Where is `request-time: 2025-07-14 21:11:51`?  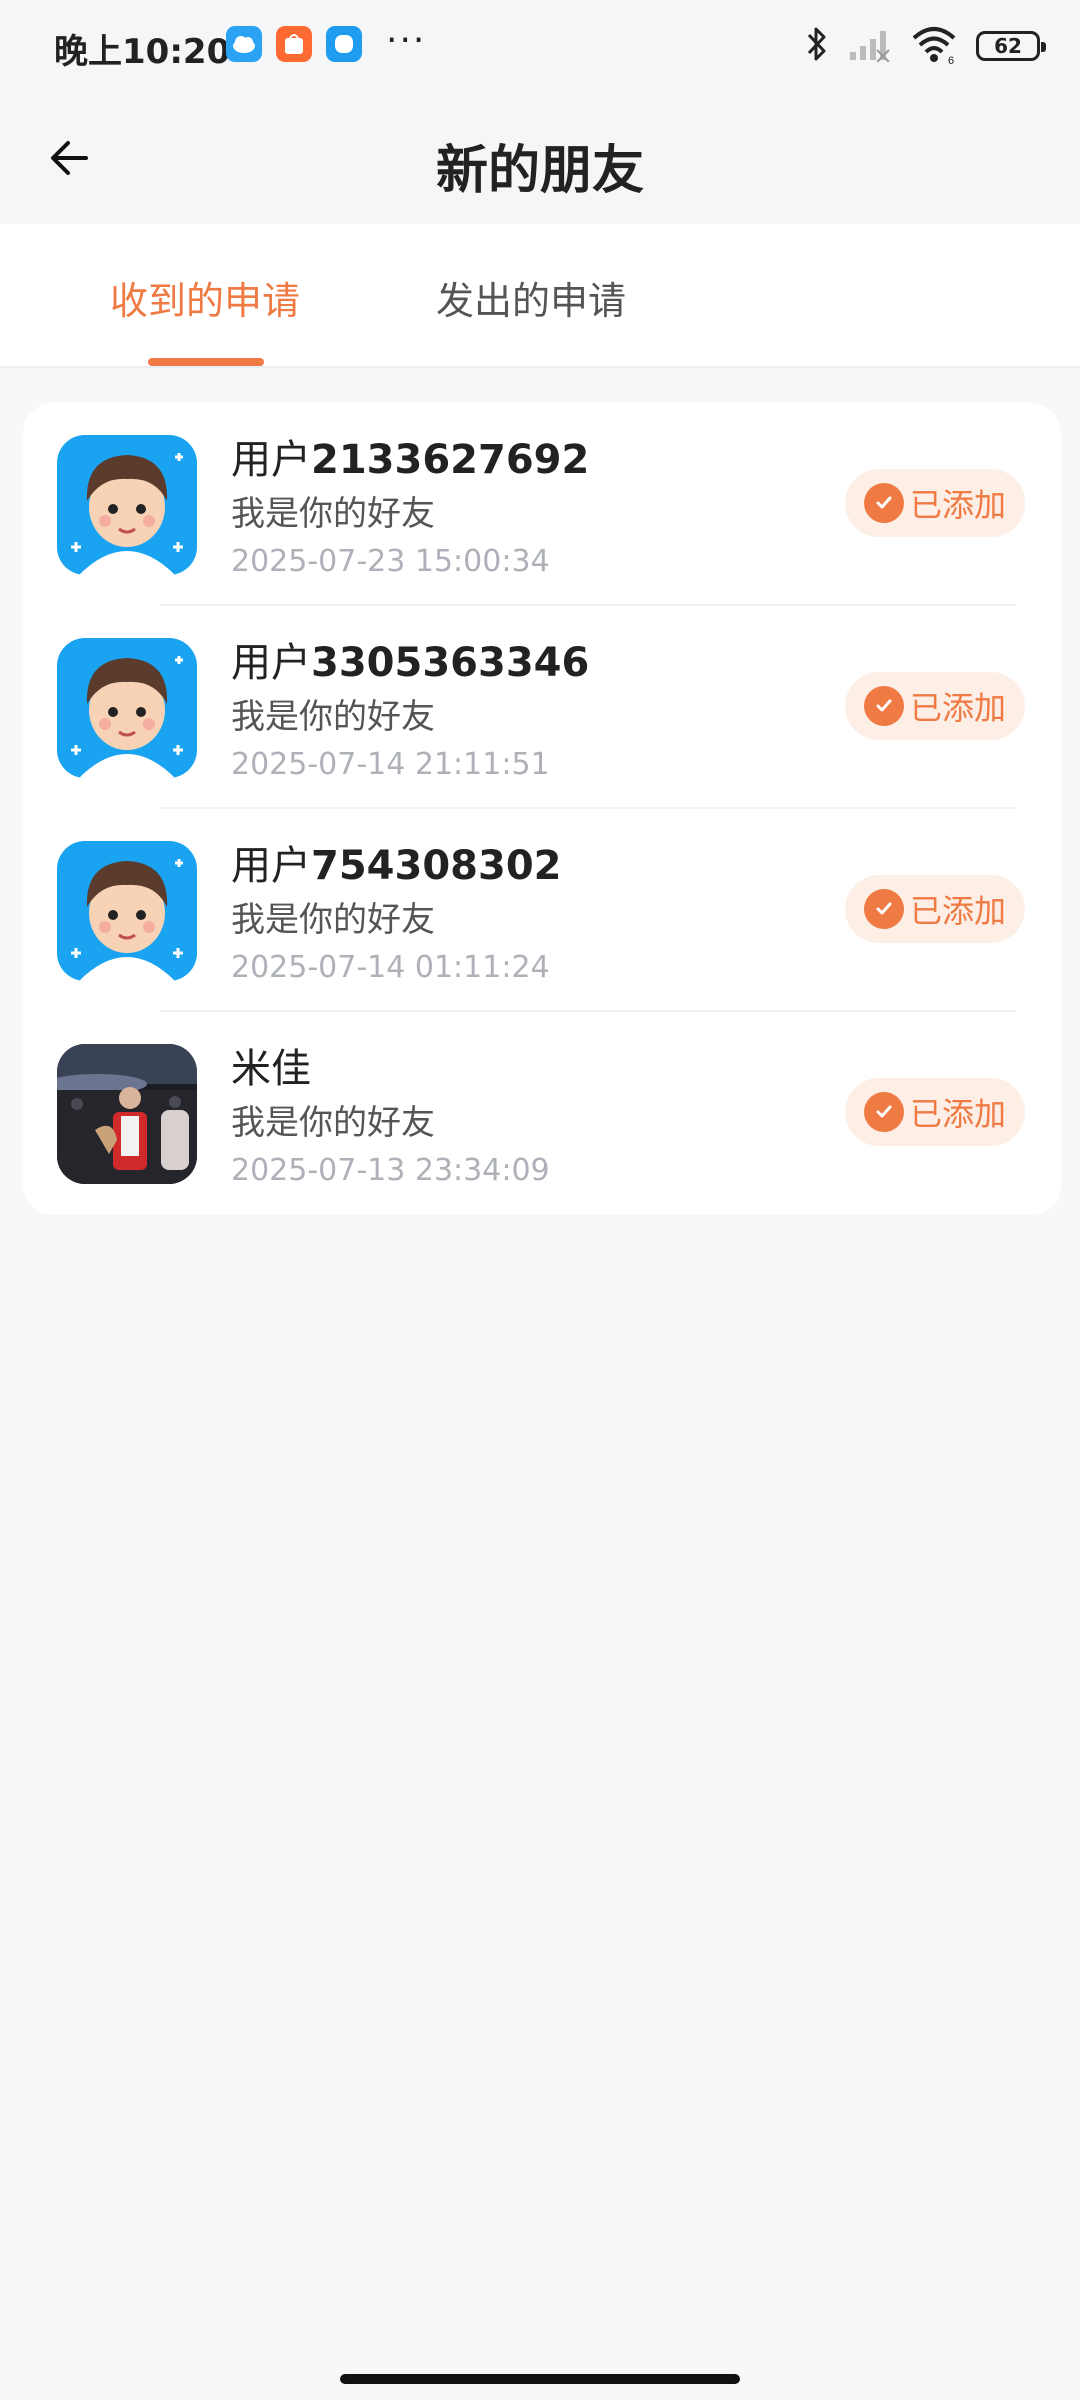
request-time: 2025-07-14 21:11:51 is located at coordinates (390, 764).